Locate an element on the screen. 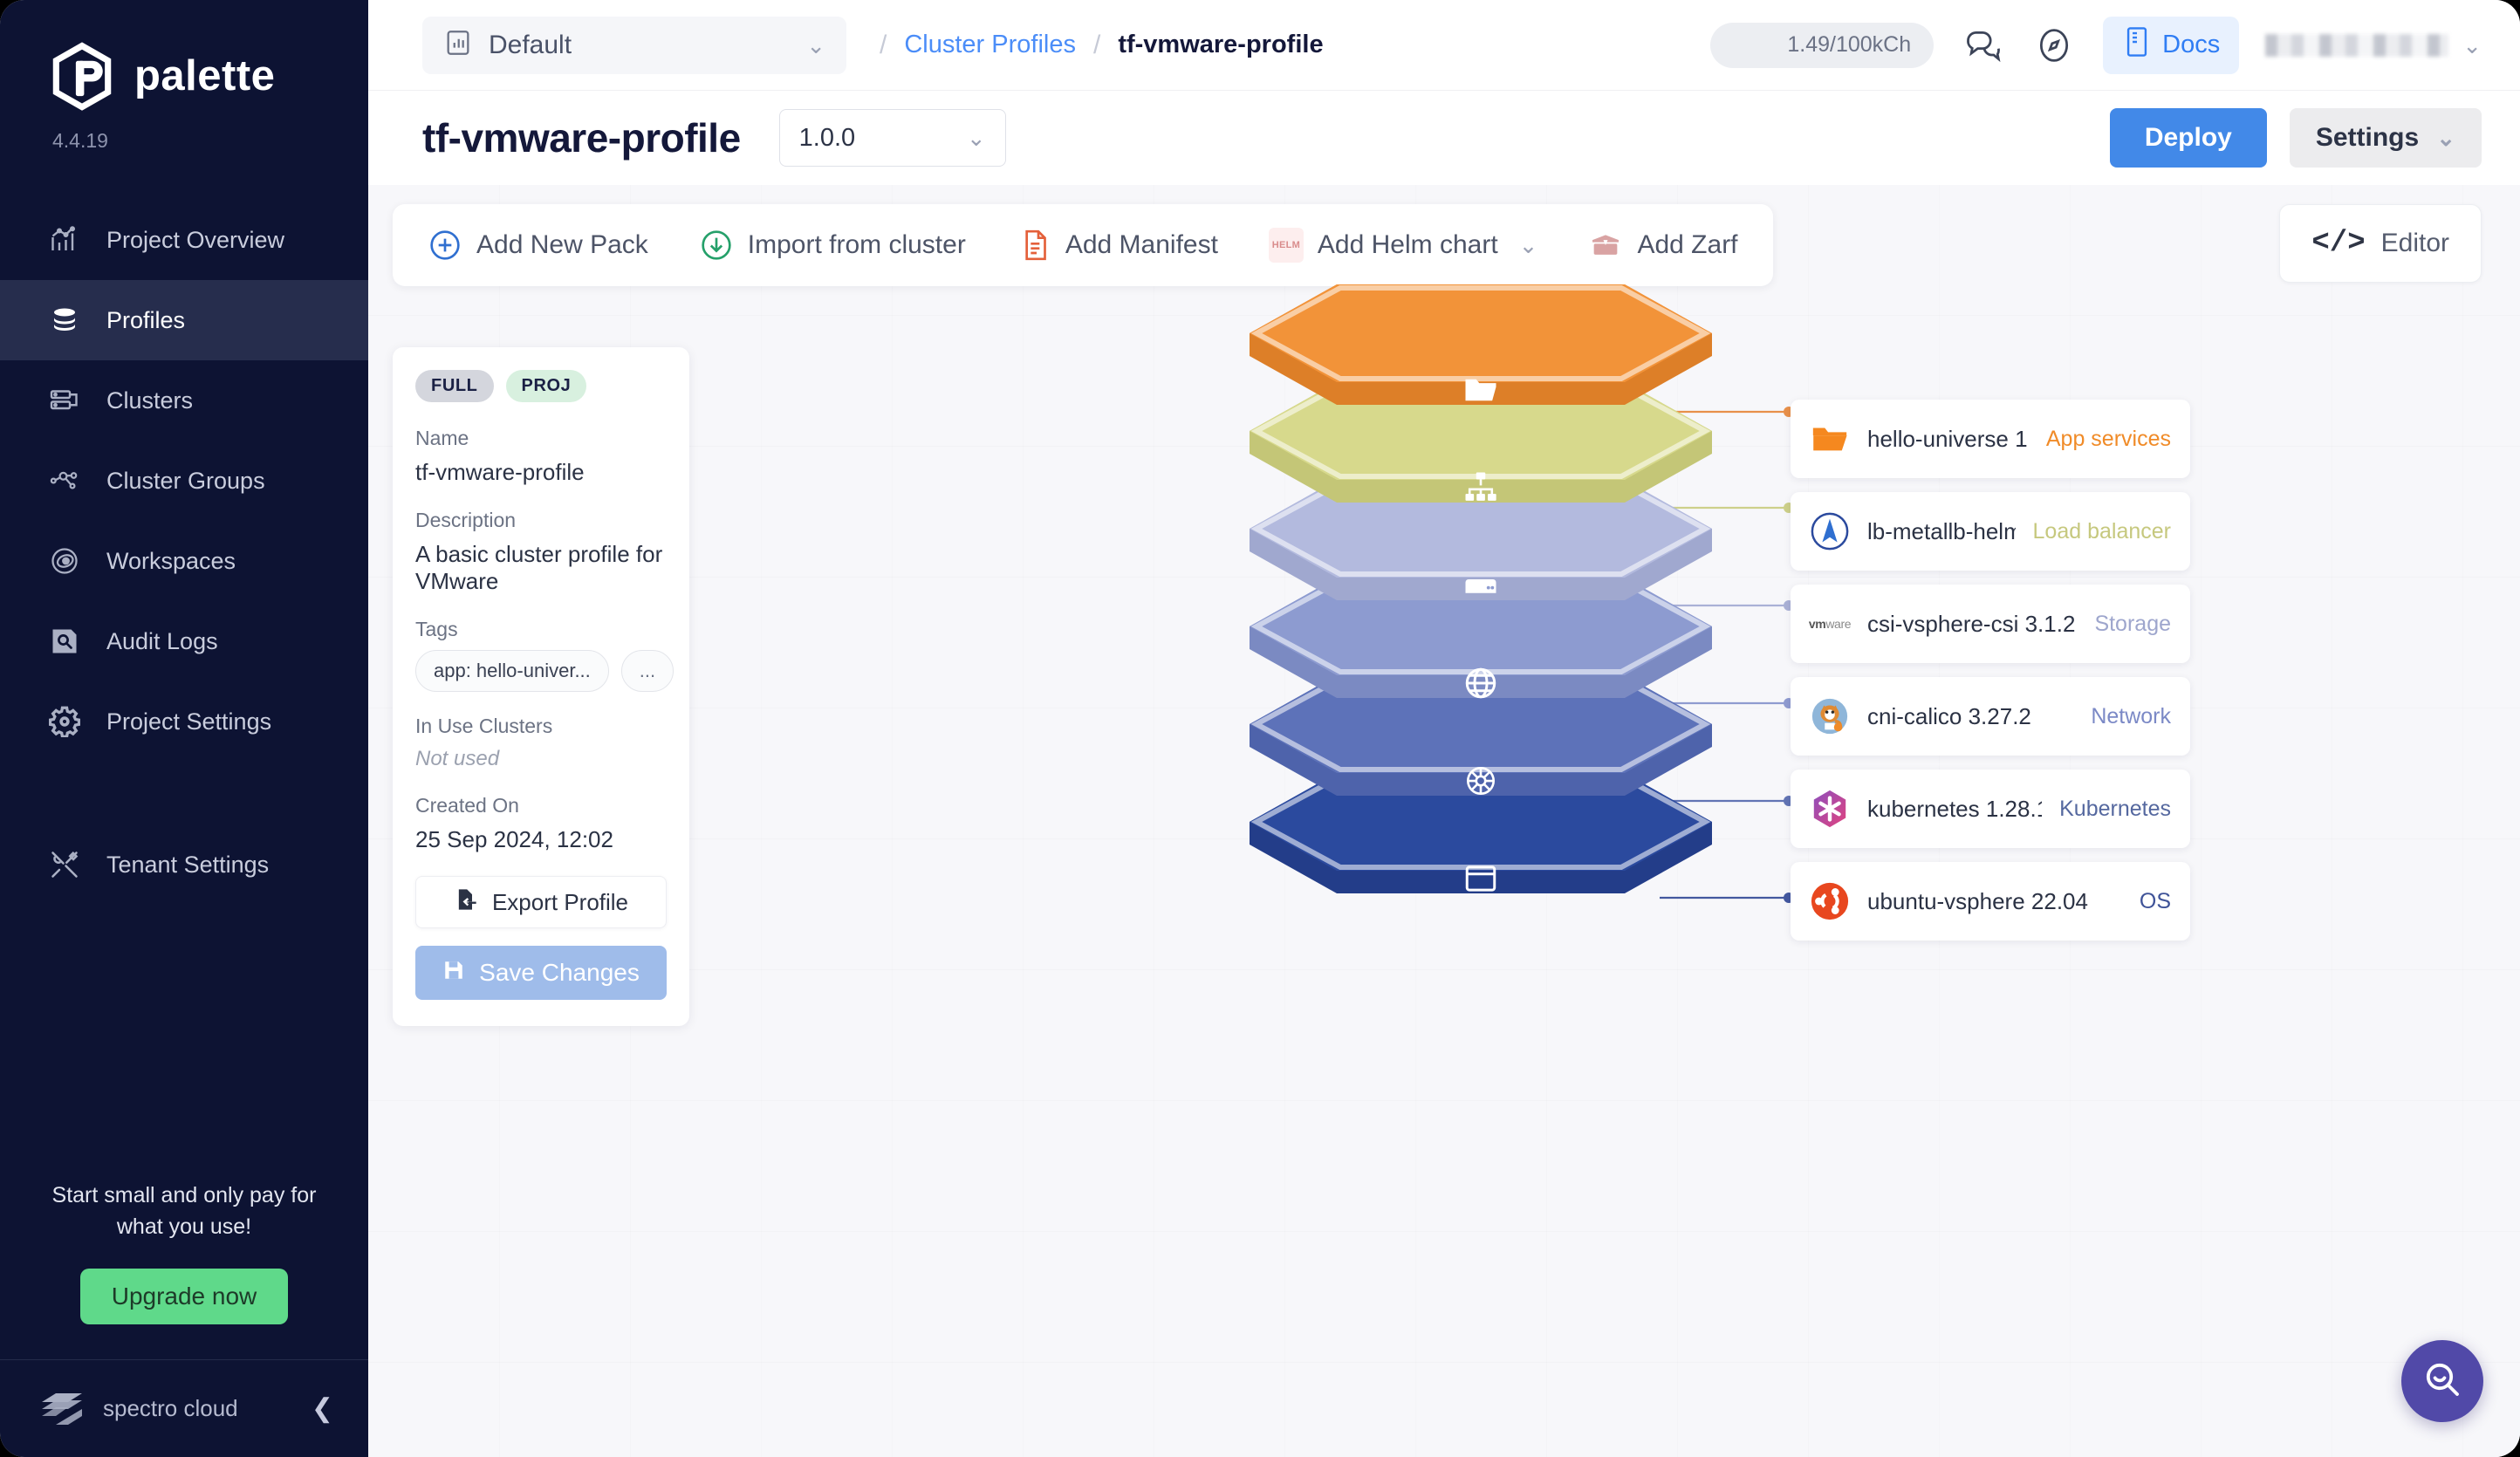 The width and height of the screenshot is (2520, 1457). tool-label: Add New Pack is located at coordinates (562, 244).